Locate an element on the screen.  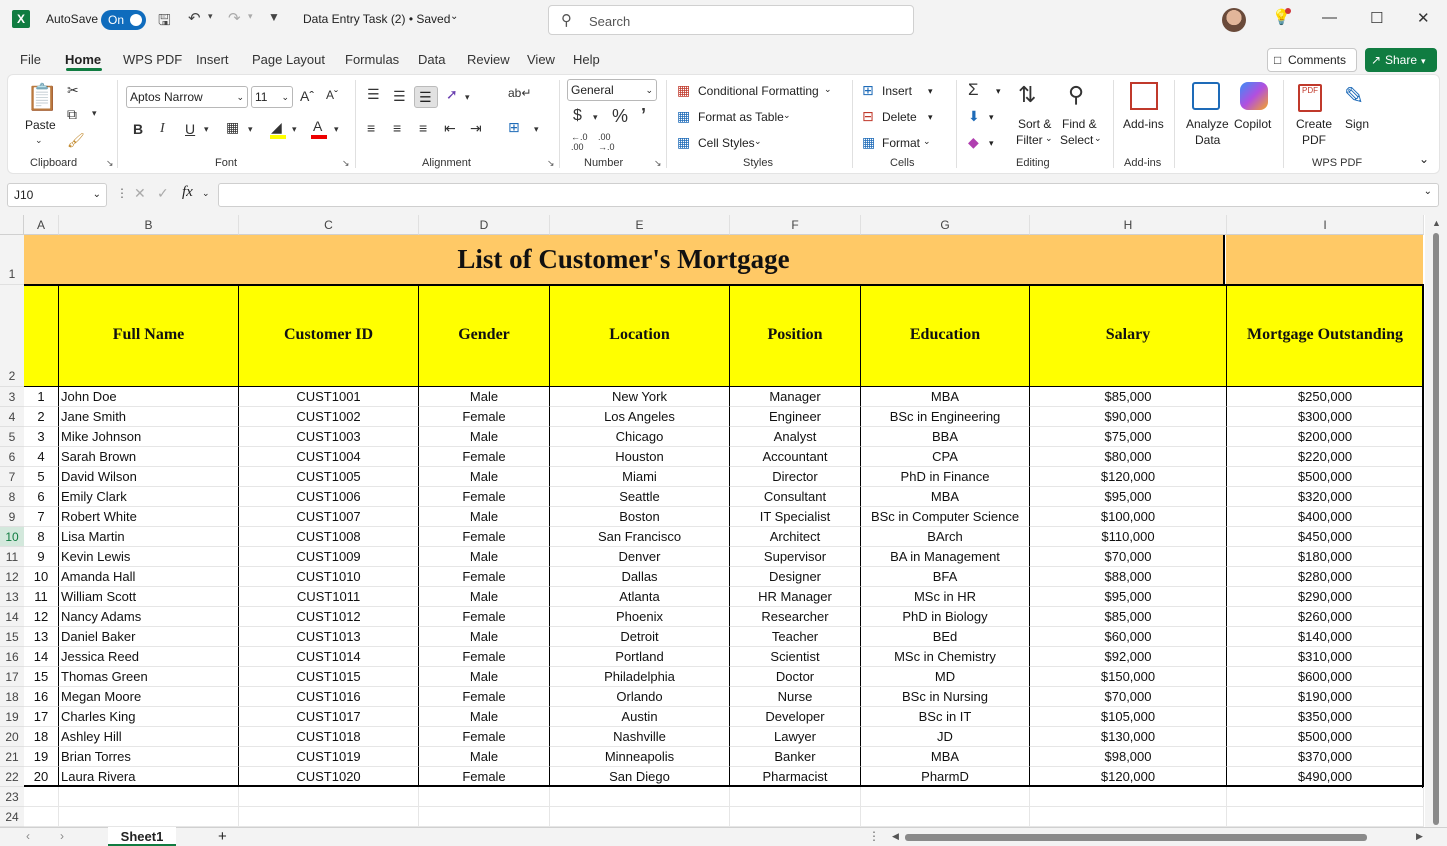
autosave-toggle: On is located at coordinates (123, 20).